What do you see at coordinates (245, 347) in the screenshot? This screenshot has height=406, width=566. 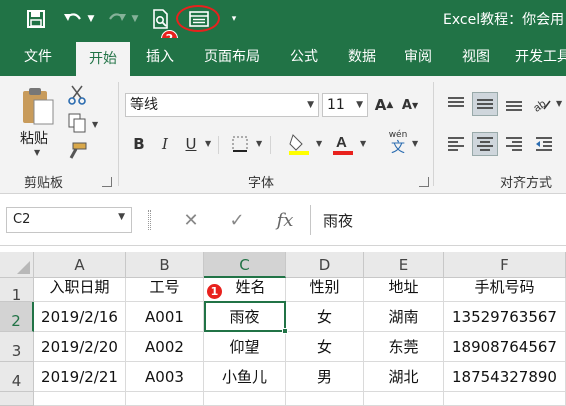 I see `cell-c3: 仰望` at bounding box center [245, 347].